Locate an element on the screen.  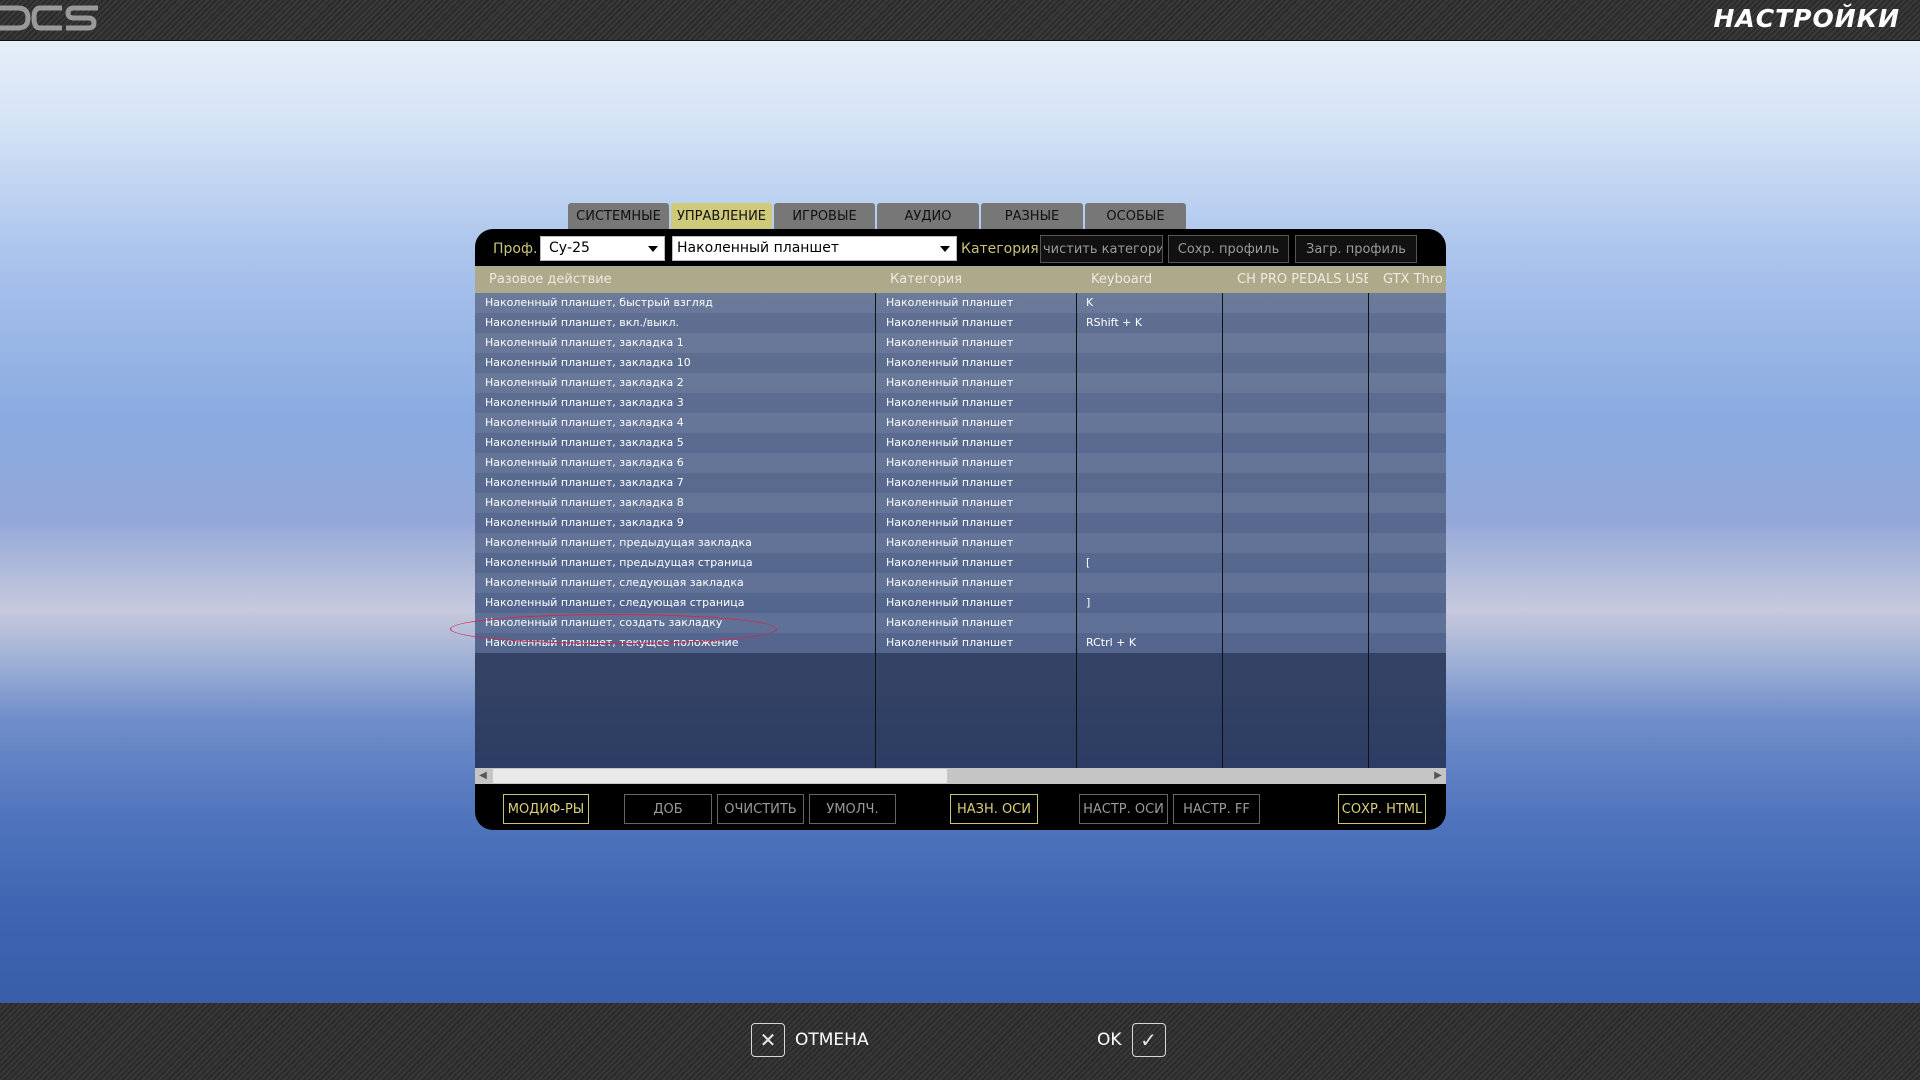
default-button: УМОЛЧ. is located at coordinates (852, 809).